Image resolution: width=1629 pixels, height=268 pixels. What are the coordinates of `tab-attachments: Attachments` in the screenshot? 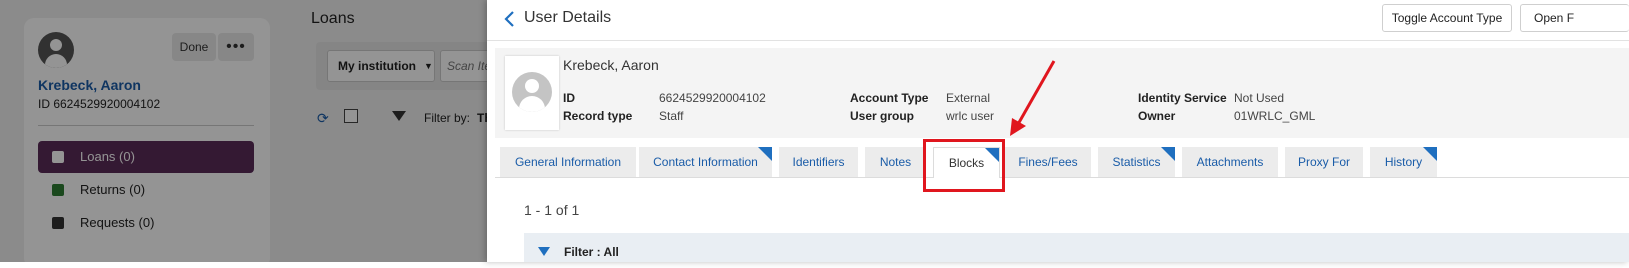 It's located at (1230, 162).